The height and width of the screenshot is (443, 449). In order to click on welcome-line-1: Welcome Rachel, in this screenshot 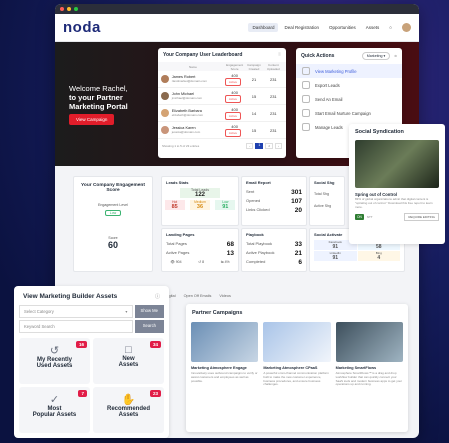, I will do `click(98, 88)`.